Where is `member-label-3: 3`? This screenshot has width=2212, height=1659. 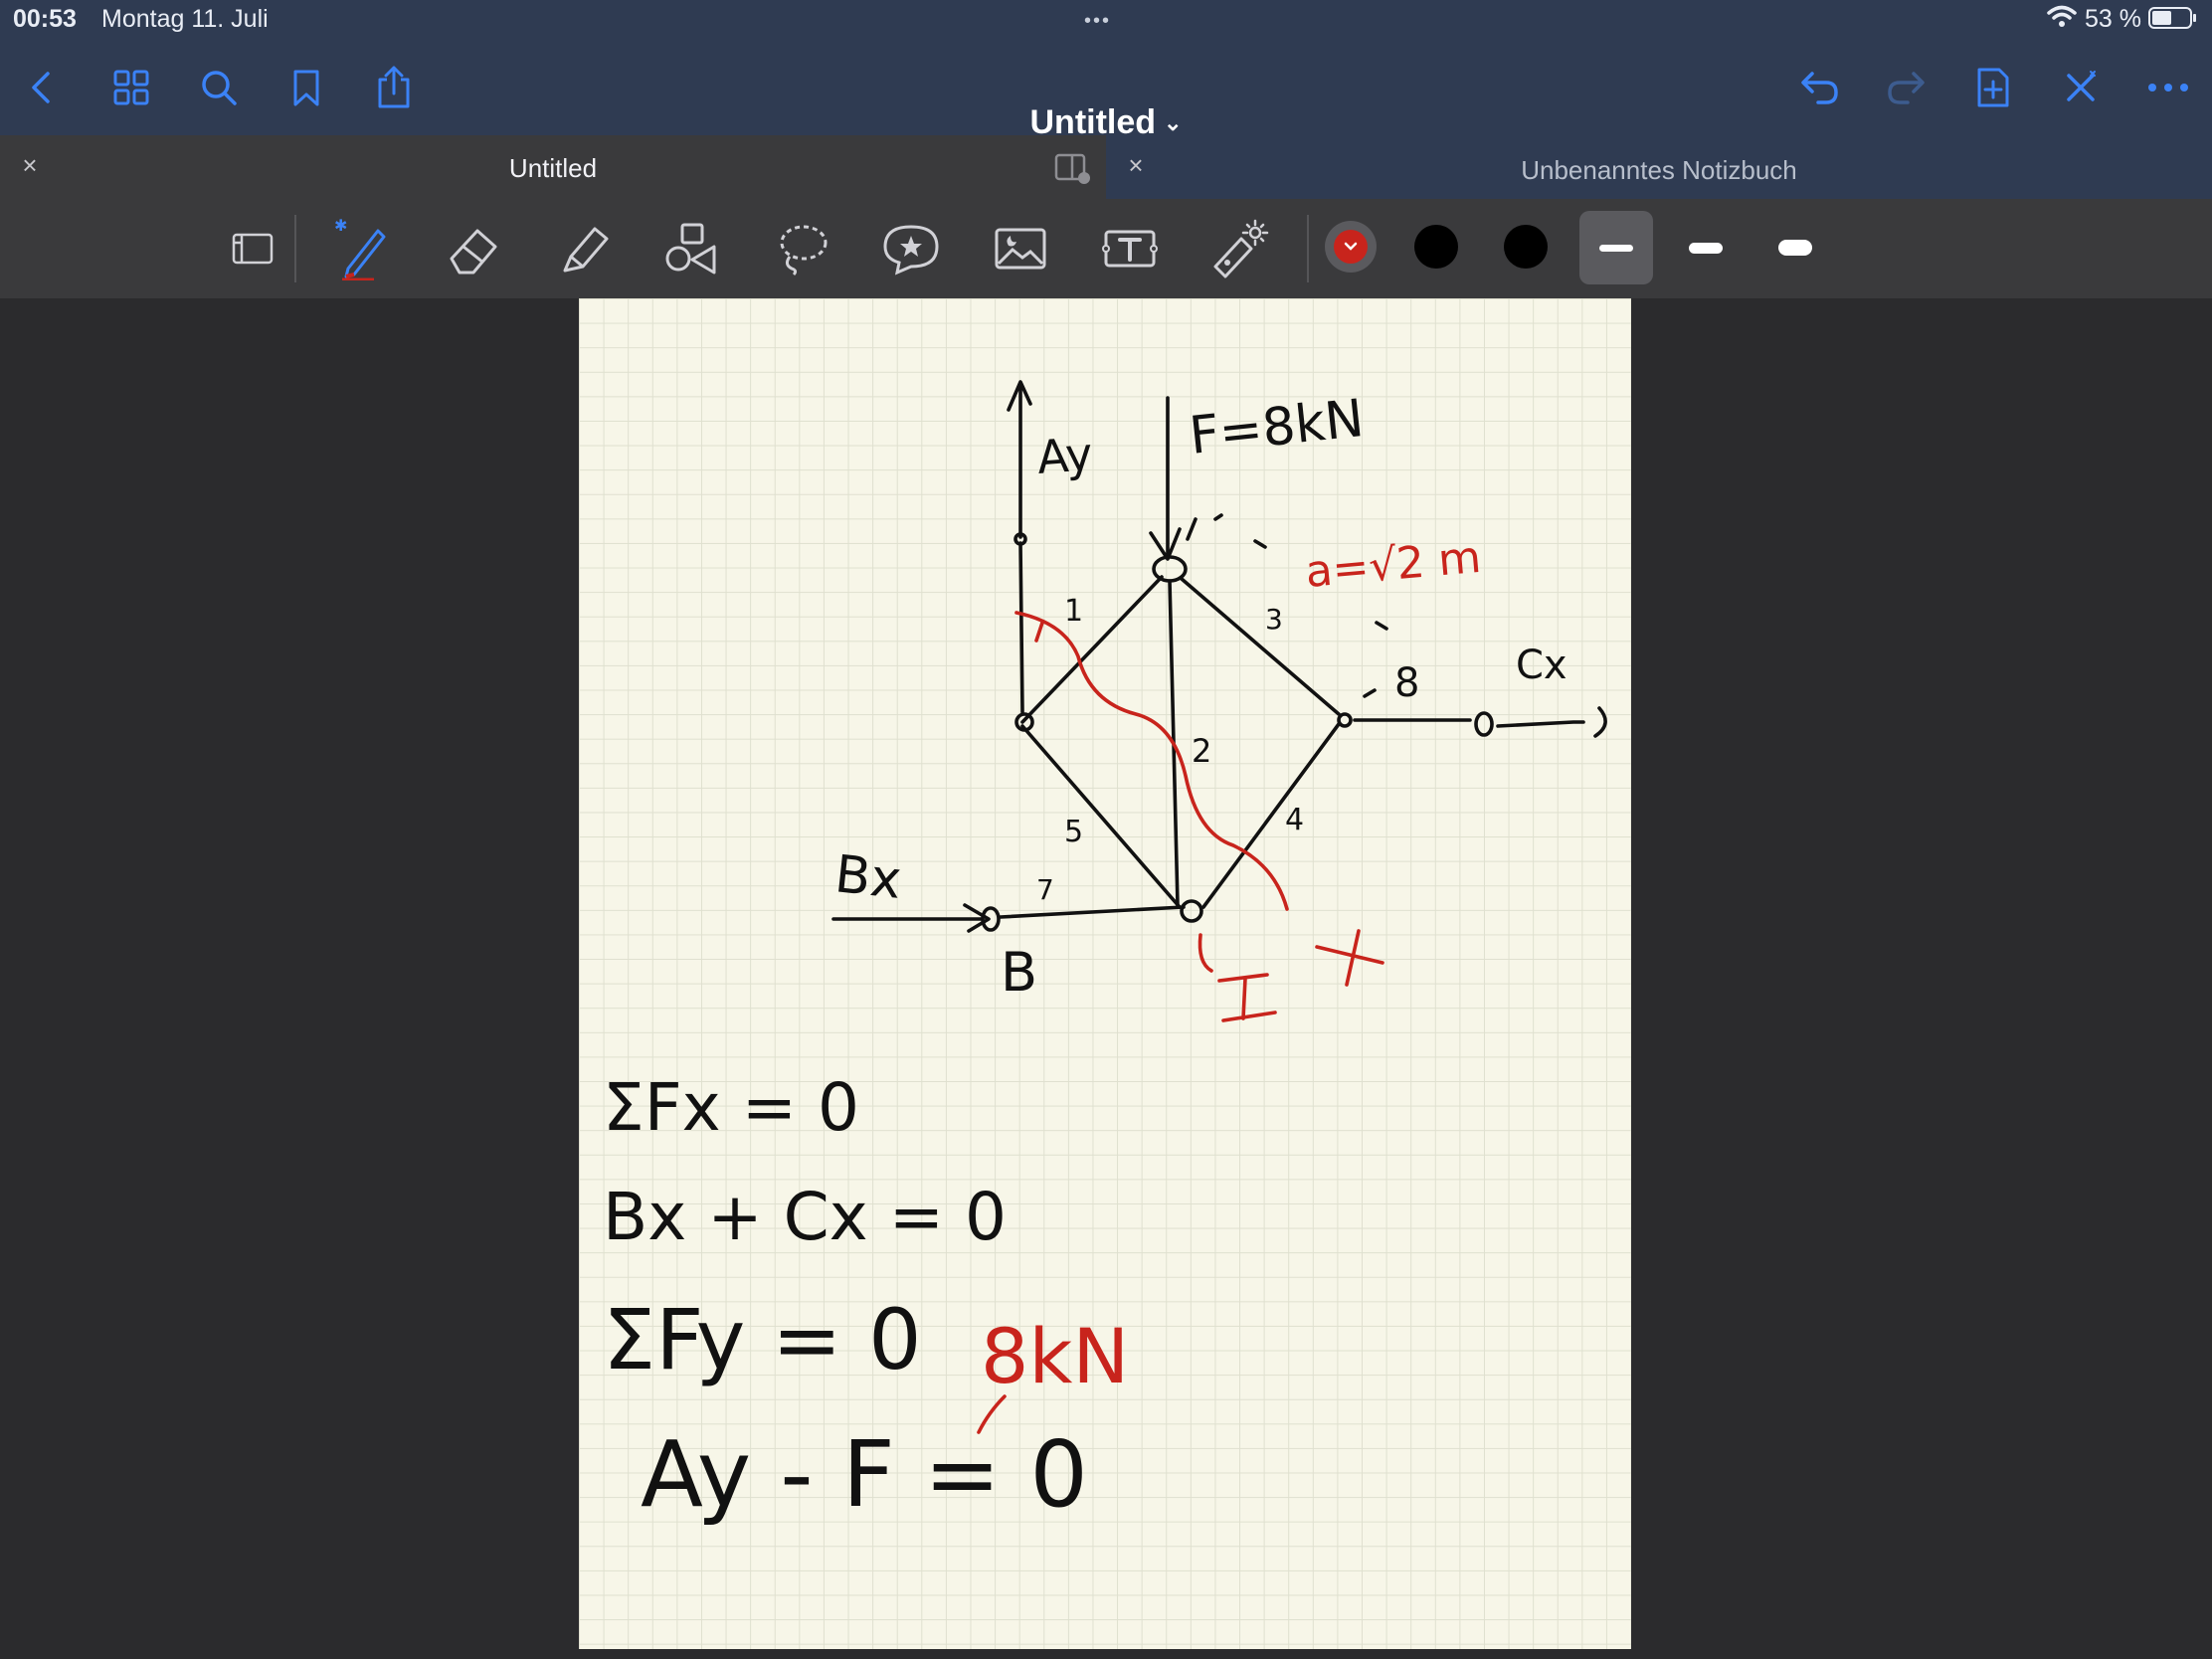 member-label-3: 3 is located at coordinates (1274, 619).